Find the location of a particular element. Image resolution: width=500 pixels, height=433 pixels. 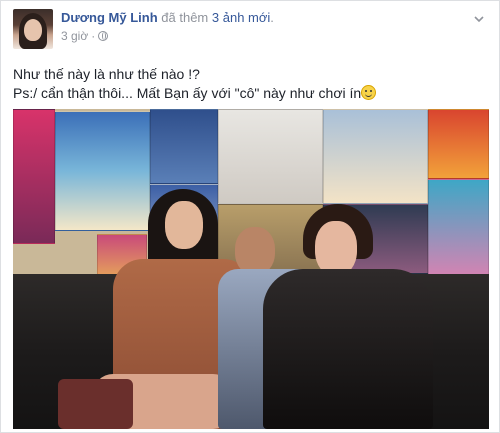

person-right-face is located at coordinates (336, 248).